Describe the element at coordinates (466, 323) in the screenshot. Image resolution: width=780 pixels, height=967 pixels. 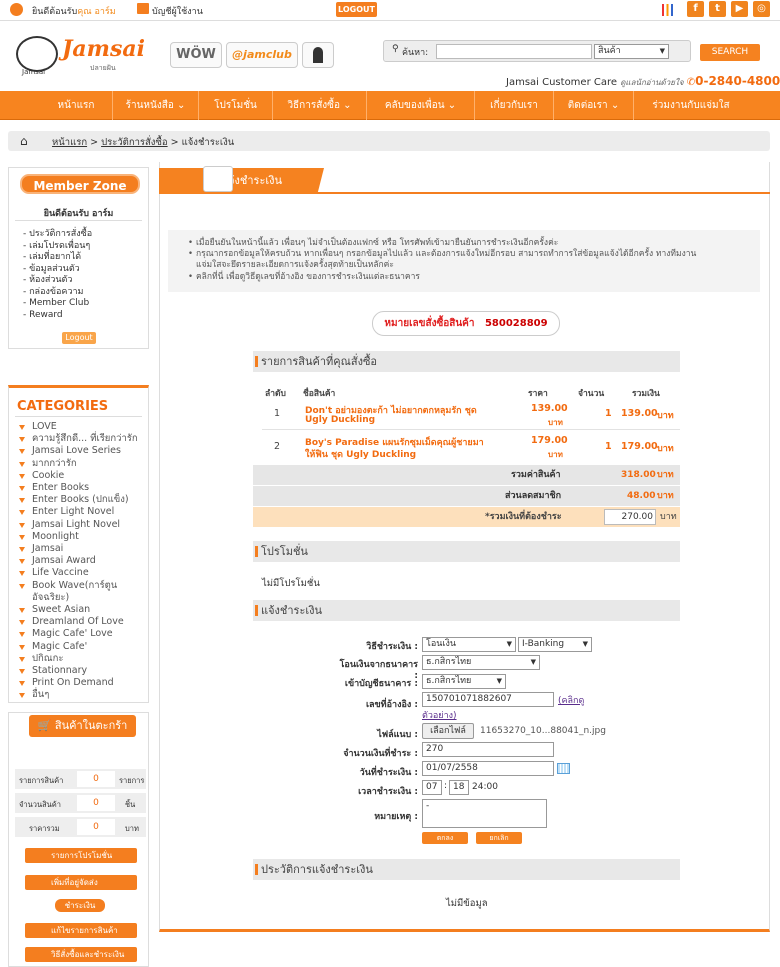
I see `order-number-badge: หมายเลขสั่งซื้อสินค้า 580028809` at that location.